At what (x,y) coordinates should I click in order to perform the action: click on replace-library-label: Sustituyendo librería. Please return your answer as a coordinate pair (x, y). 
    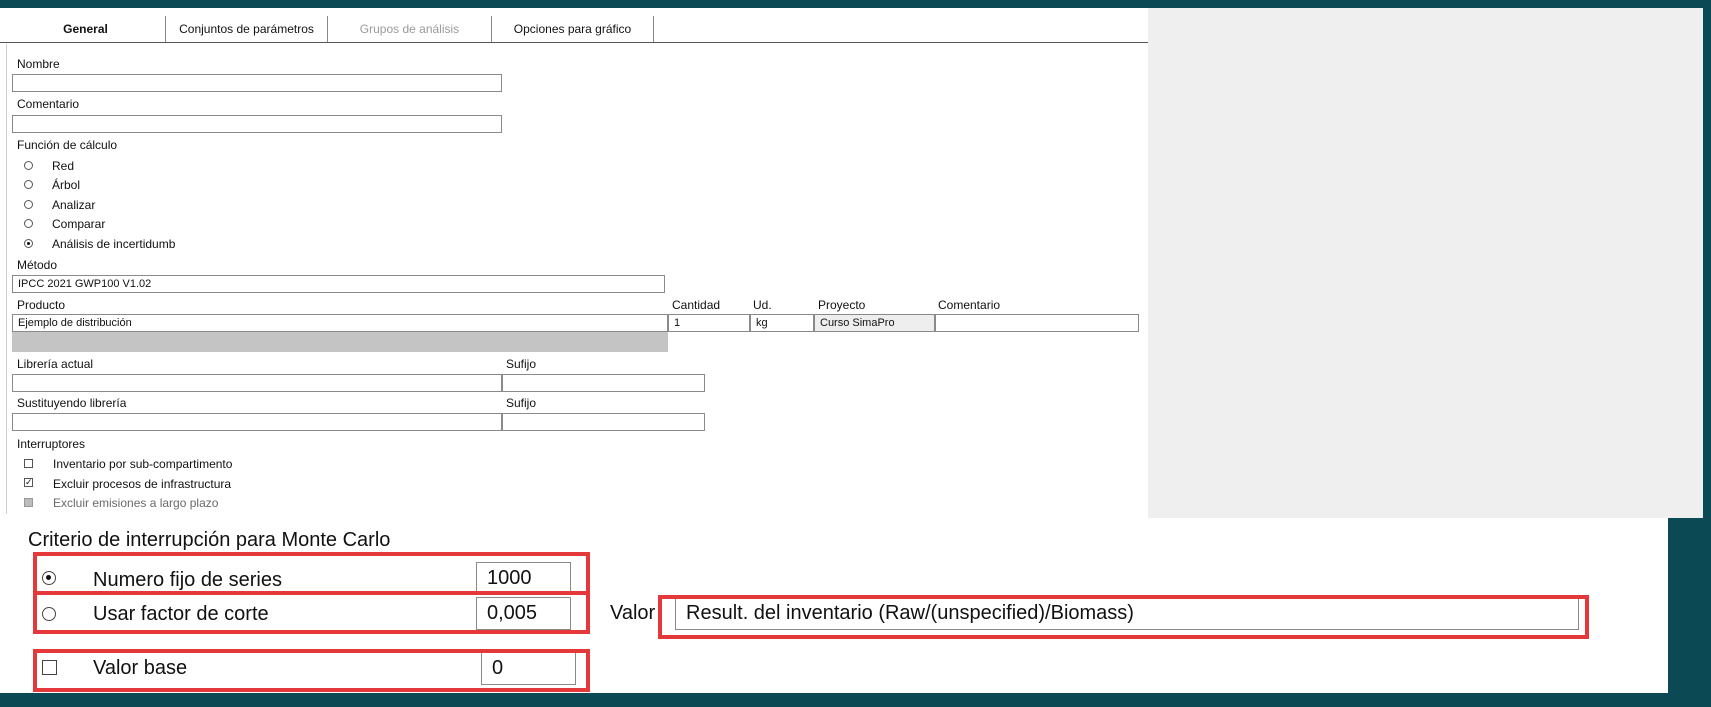
    Looking at the image, I should click on (72, 403).